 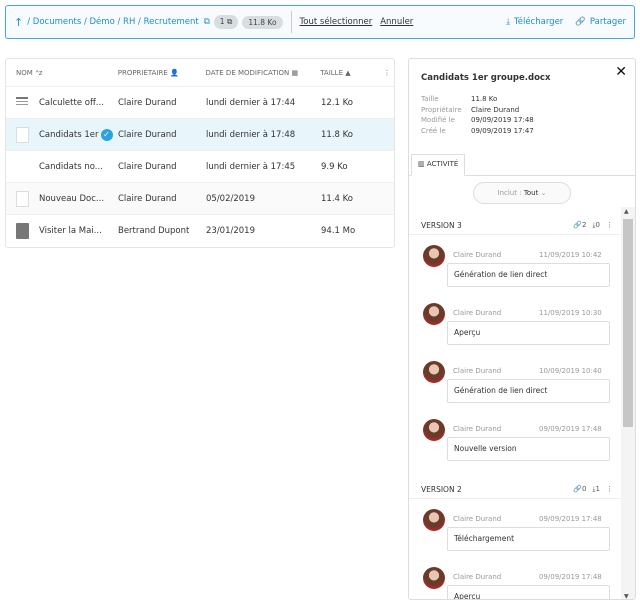 What do you see at coordinates (515, 226) in the screenshot?
I see `version-header: VERSION 3 🔗2 ⤓0 ⋮` at bounding box center [515, 226].